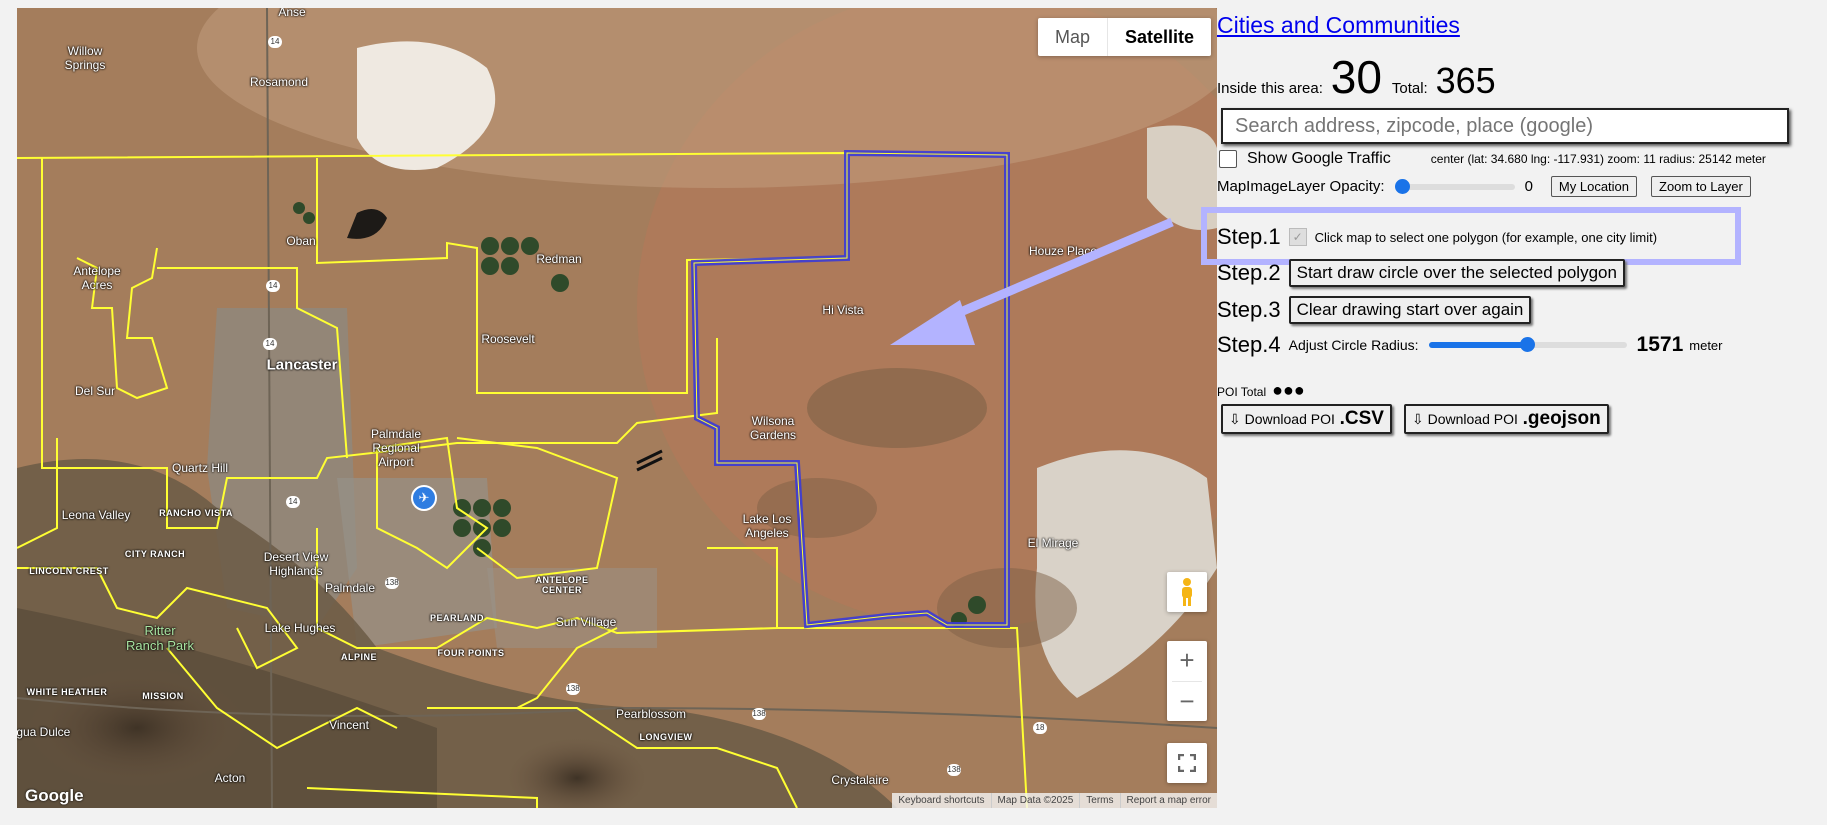  Describe the element at coordinates (843, 310) in the screenshot. I see `map-place-label: Hi Vista` at that location.